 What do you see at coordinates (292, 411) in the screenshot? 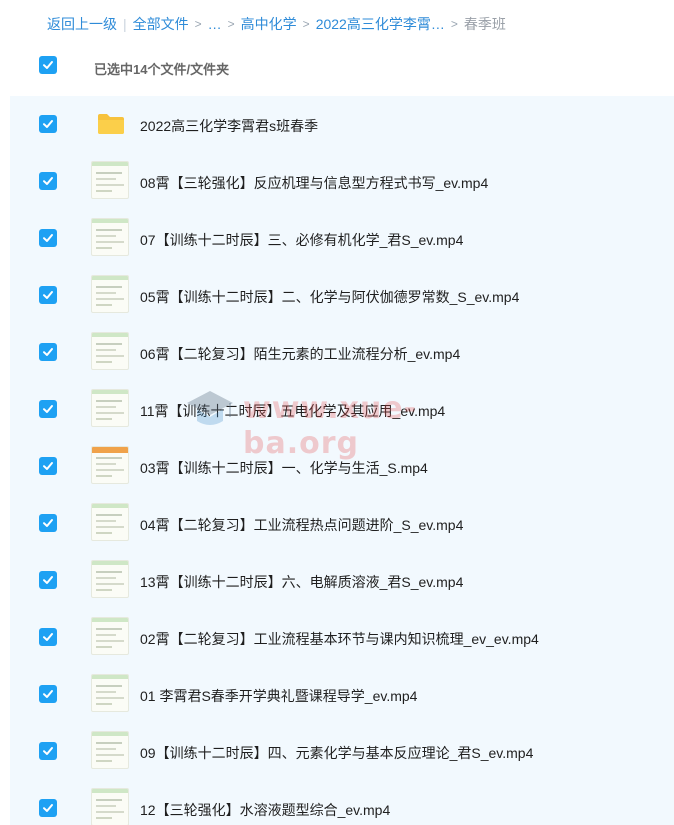
I see `file-name: 11霄【训练十二时辰】五电化学及其应用_ev.mp4` at bounding box center [292, 411].